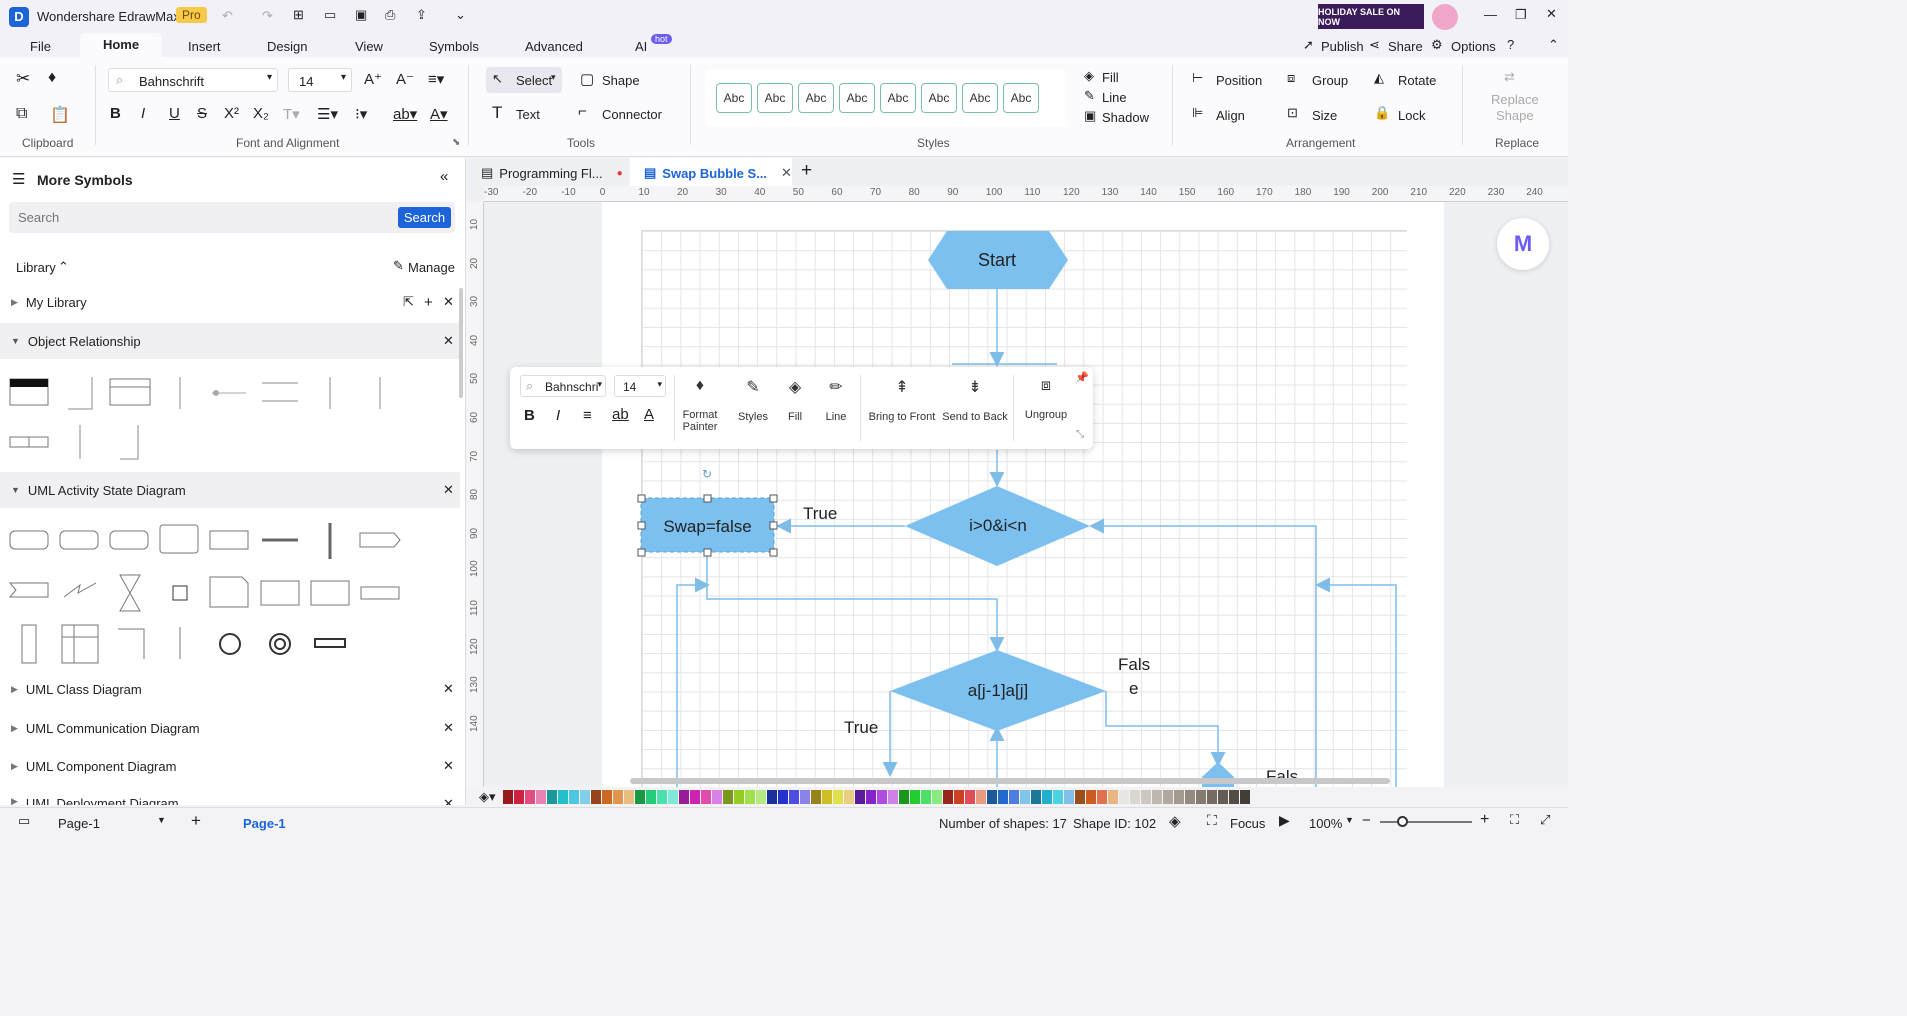 The height and width of the screenshot is (1016, 1907). Describe the element at coordinates (21, 114) in the screenshot. I see `copy-icon: ⧉` at that location.